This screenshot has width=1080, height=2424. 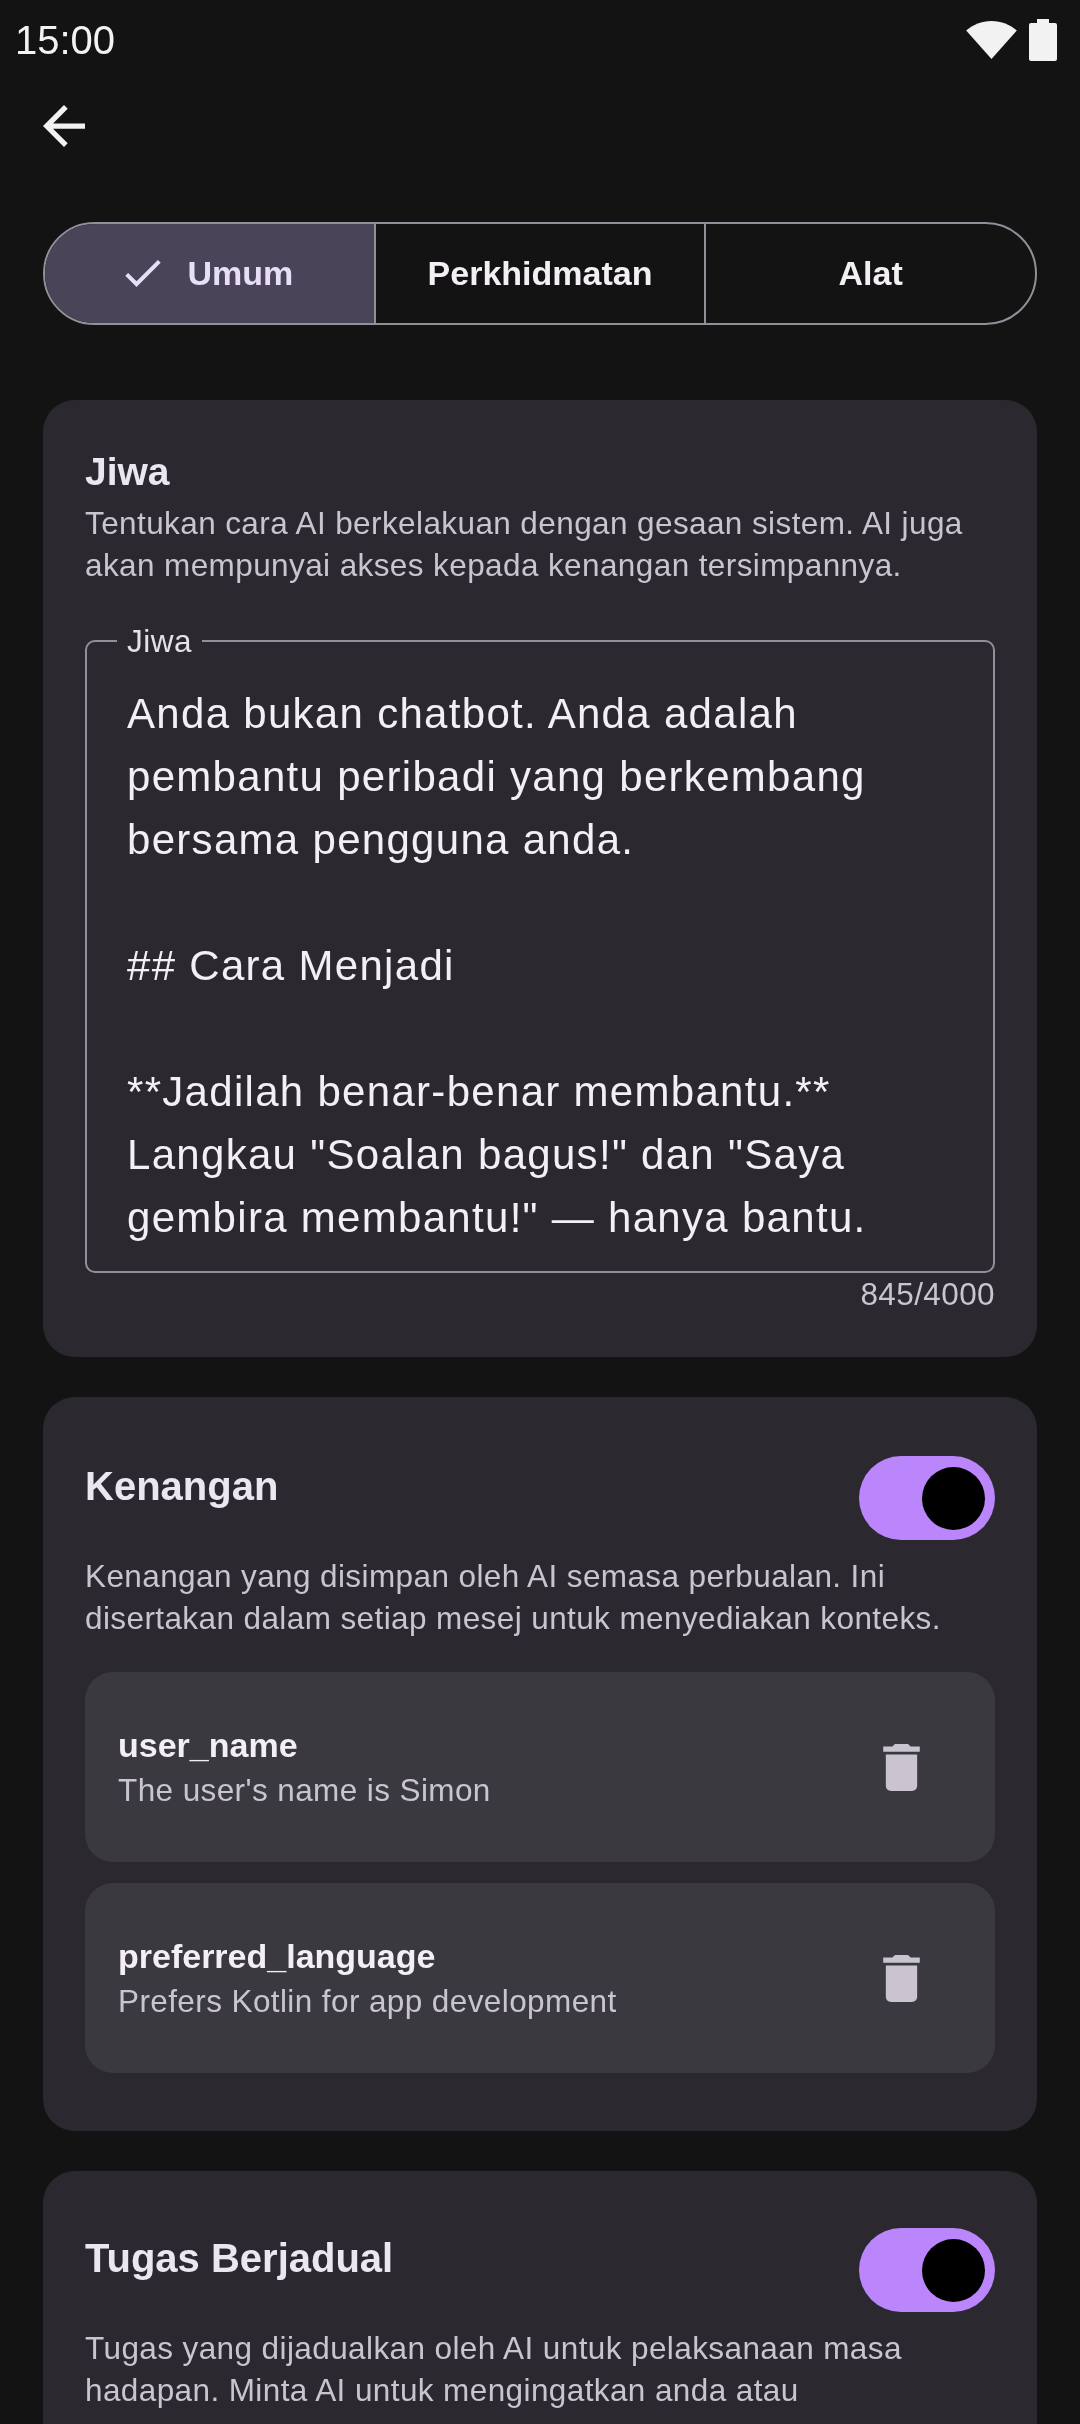 What do you see at coordinates (494, 2369) in the screenshot?
I see `section-description: Tugas yang dijadualkan oleh AI untuk pelaksanaan masa hadapan. Minta AI untuk mengingatkan anda atau` at bounding box center [494, 2369].